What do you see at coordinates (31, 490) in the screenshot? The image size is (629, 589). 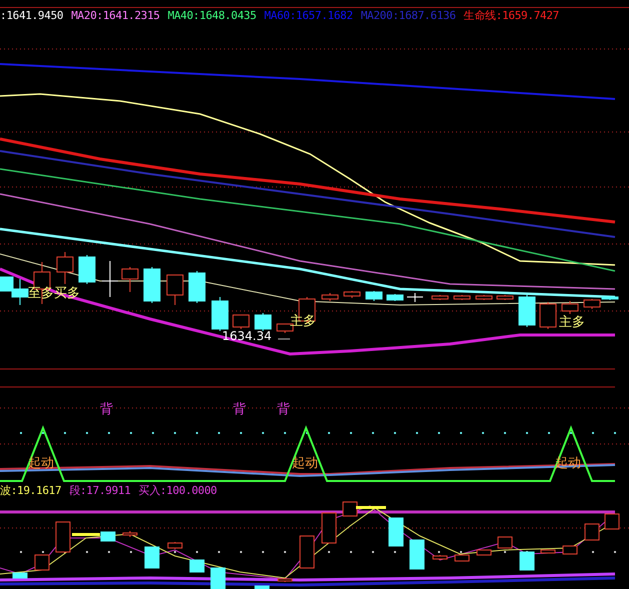 I see `indicator-legend-value: 波:19.1617` at bounding box center [31, 490].